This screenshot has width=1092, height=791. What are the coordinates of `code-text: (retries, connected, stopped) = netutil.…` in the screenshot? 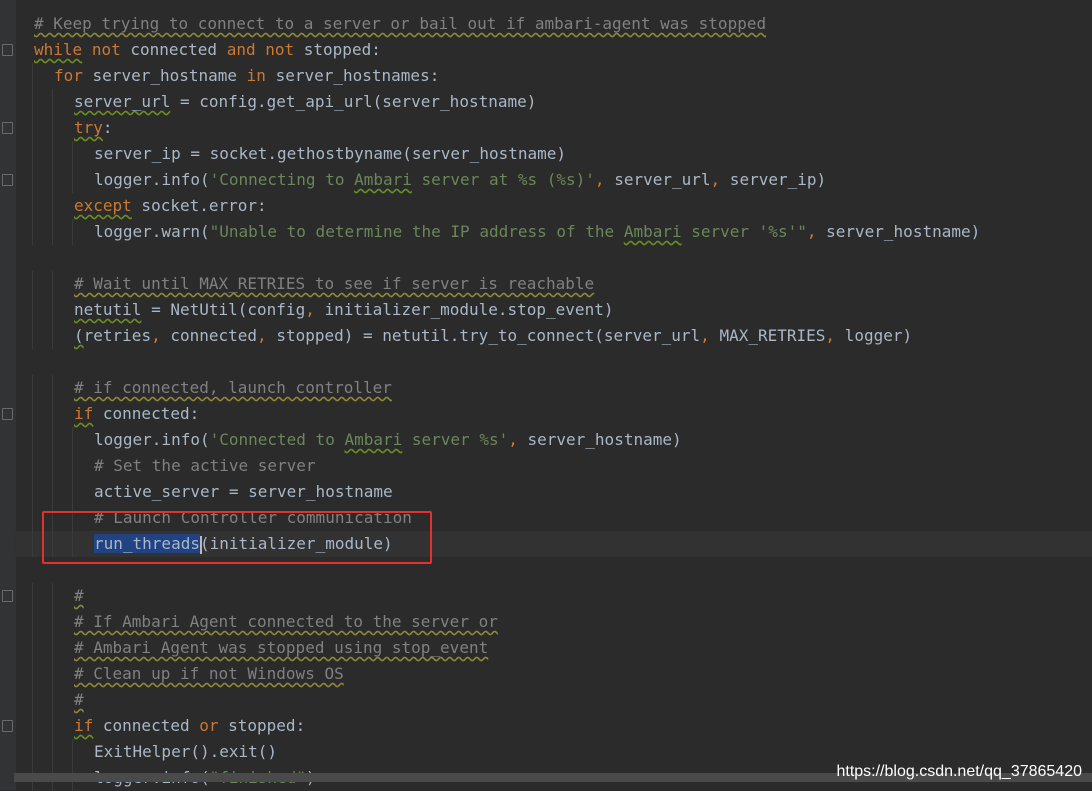 It's located at (463, 335).